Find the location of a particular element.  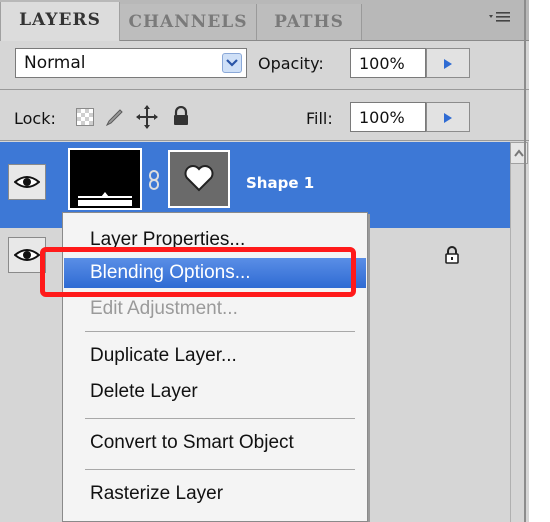

menu-item-rasterize-layer: Rasterize Layer is located at coordinates (215, 494).